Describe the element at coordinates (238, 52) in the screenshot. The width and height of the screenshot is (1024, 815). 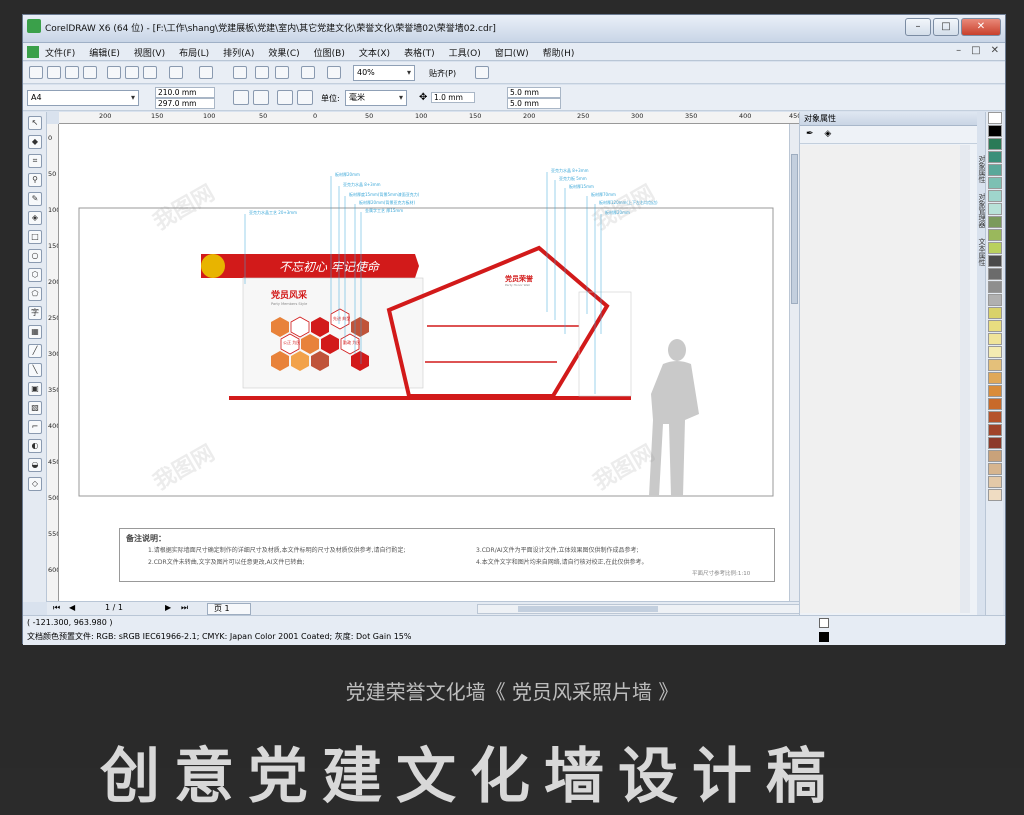
I see `menu-arrange: 排列(A)` at that location.